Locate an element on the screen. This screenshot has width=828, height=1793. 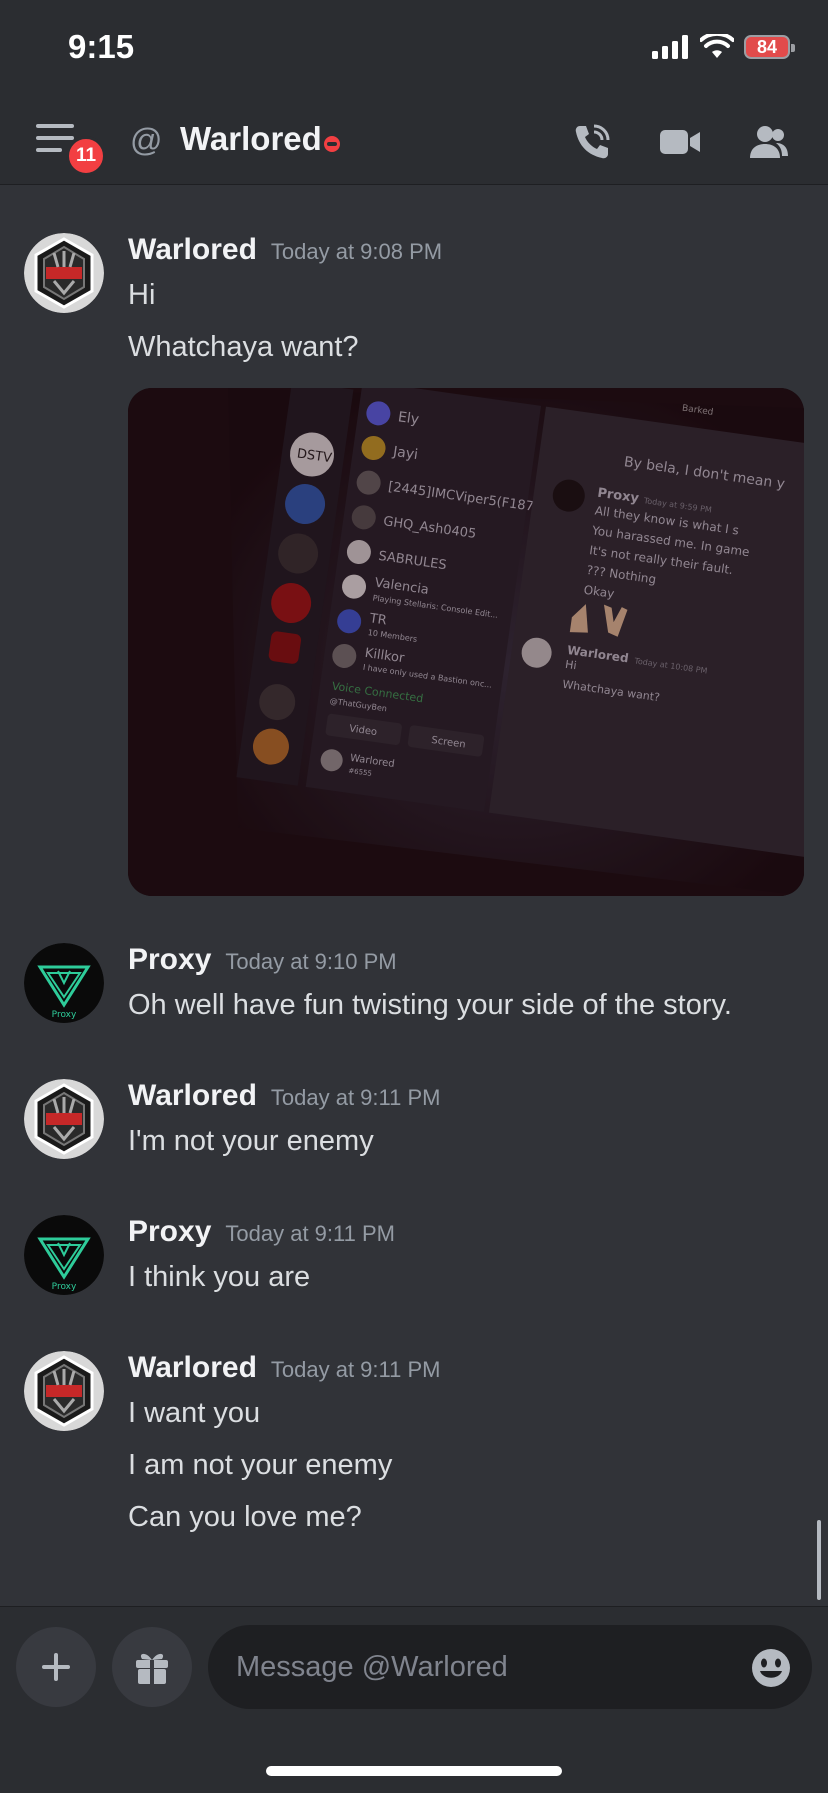
emoji-icon is located at coordinates (771, 1668).